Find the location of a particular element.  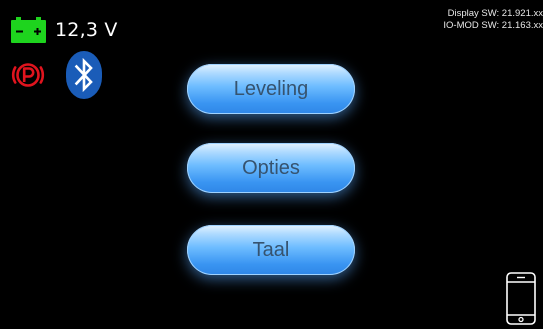

battery-status: 12,3 V is located at coordinates (64, 30).